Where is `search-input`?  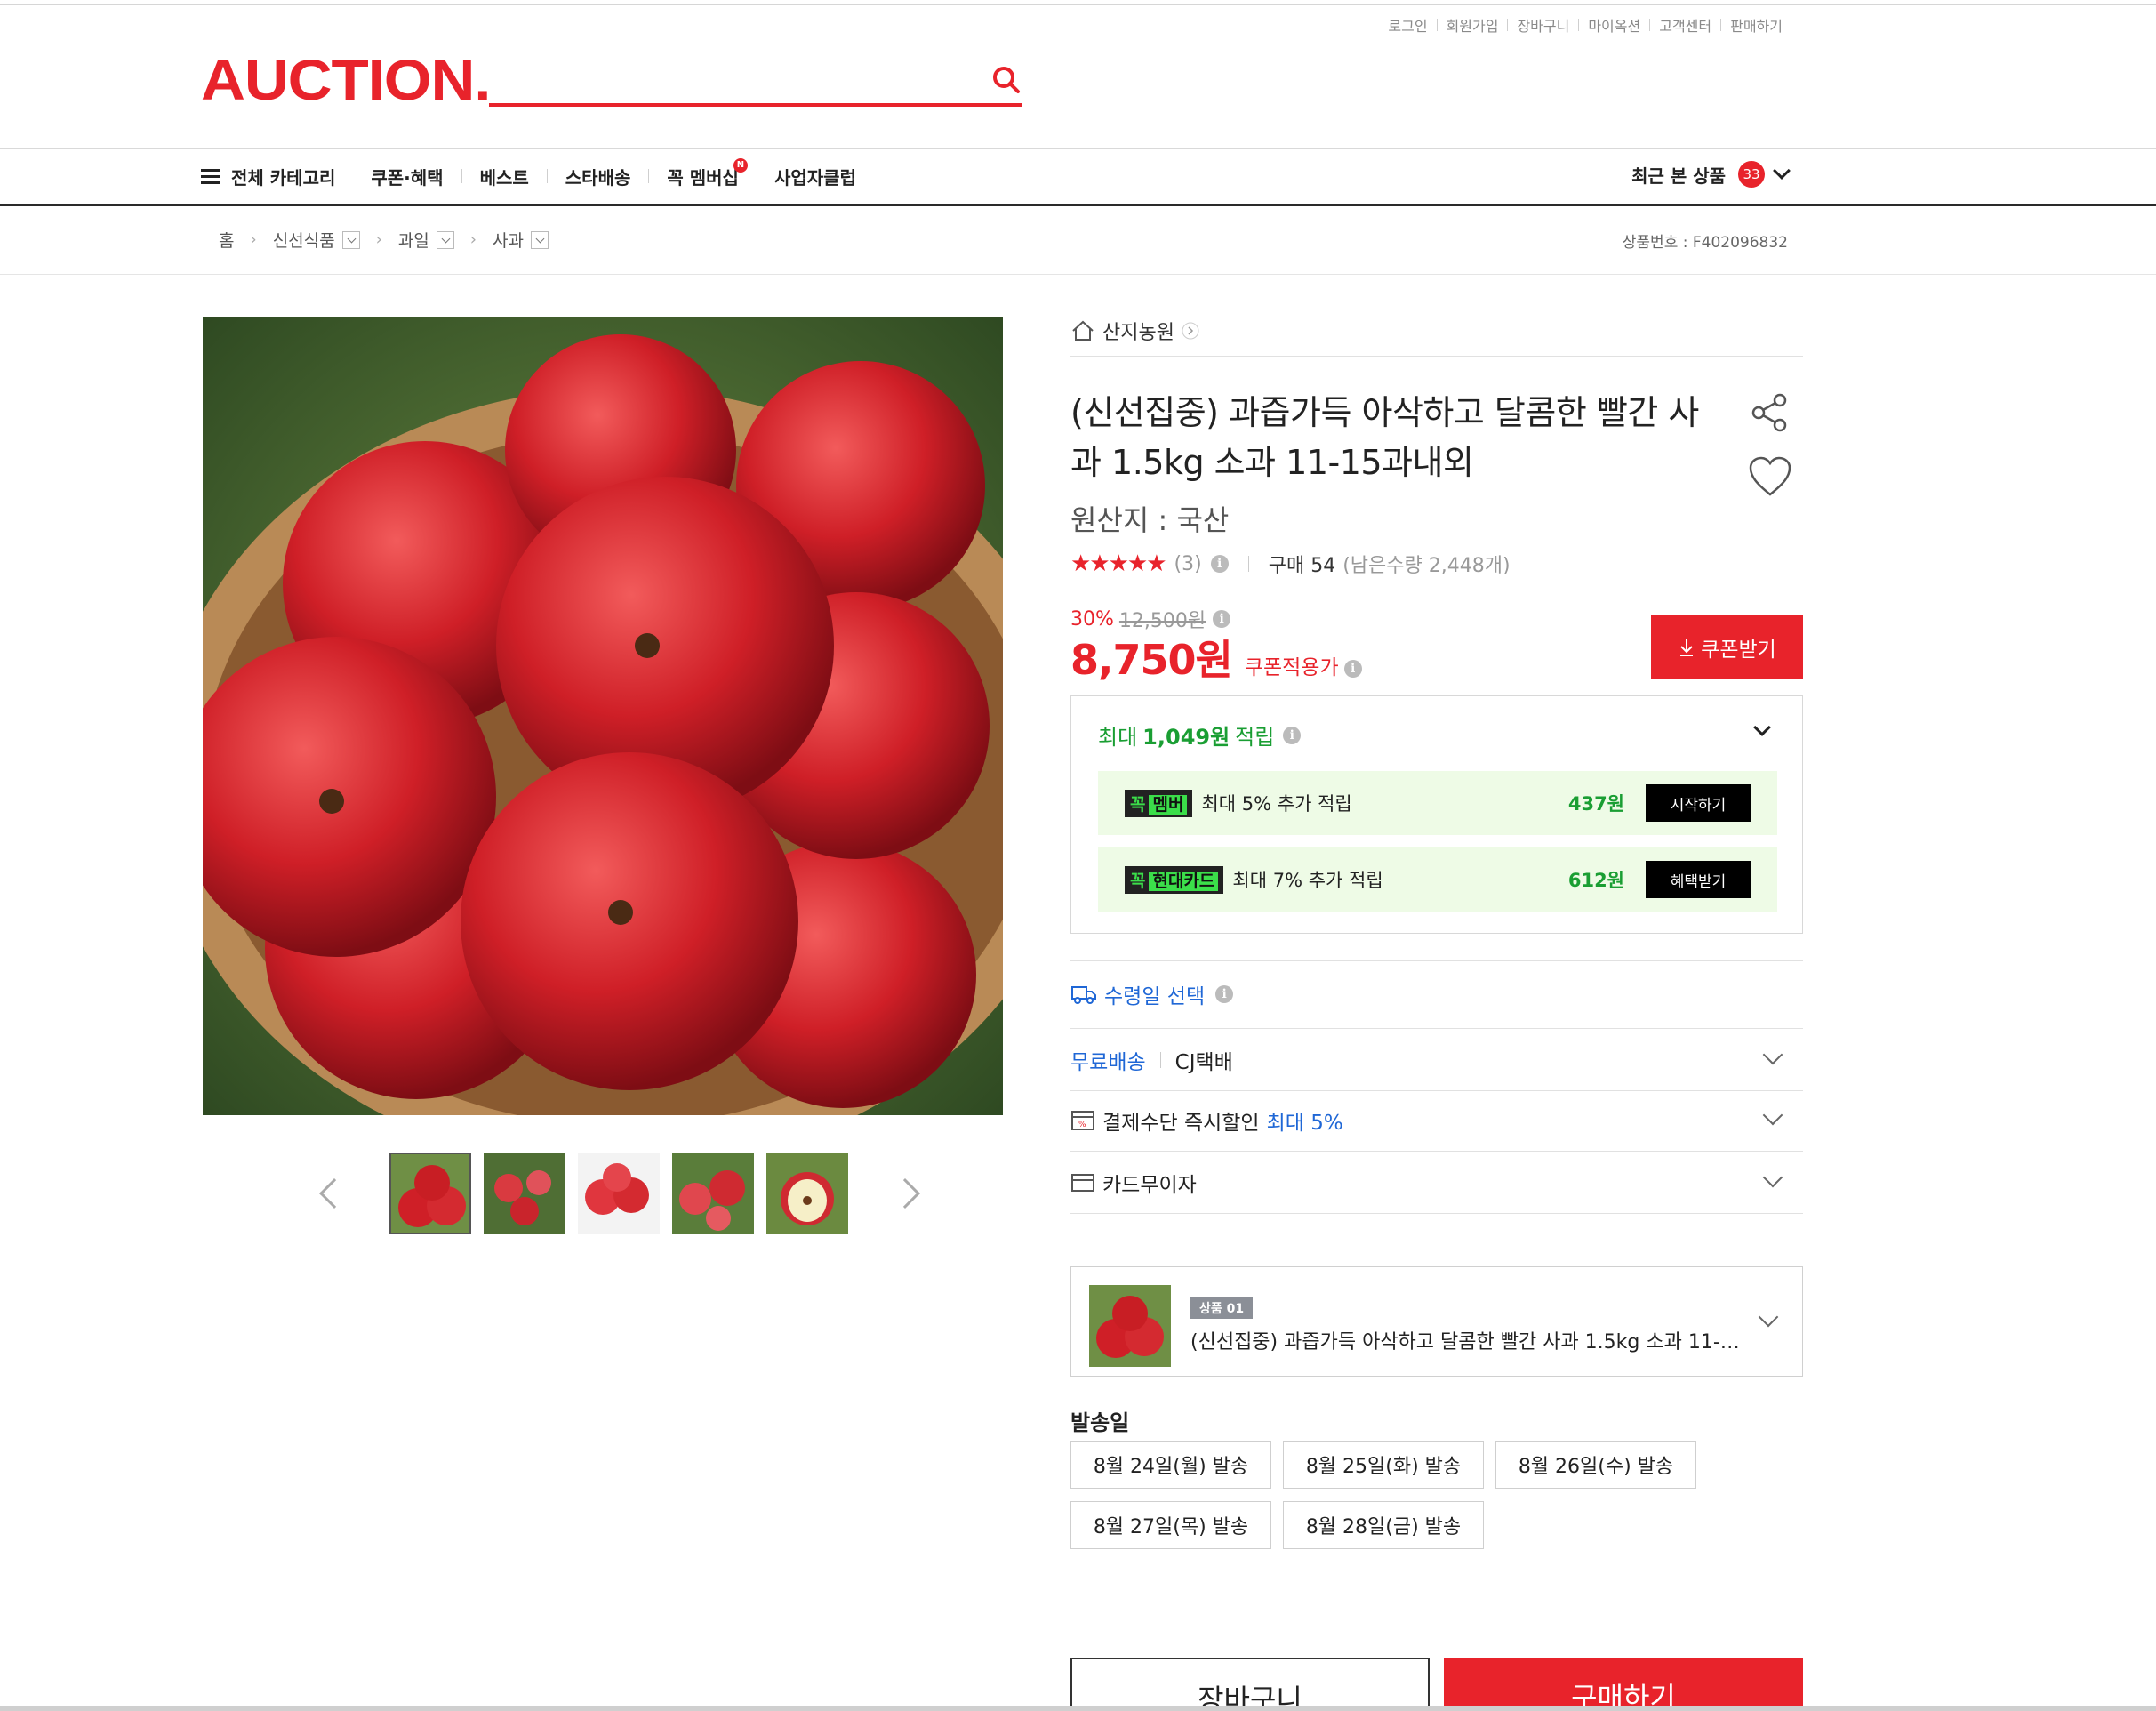 search-input is located at coordinates (729, 78).